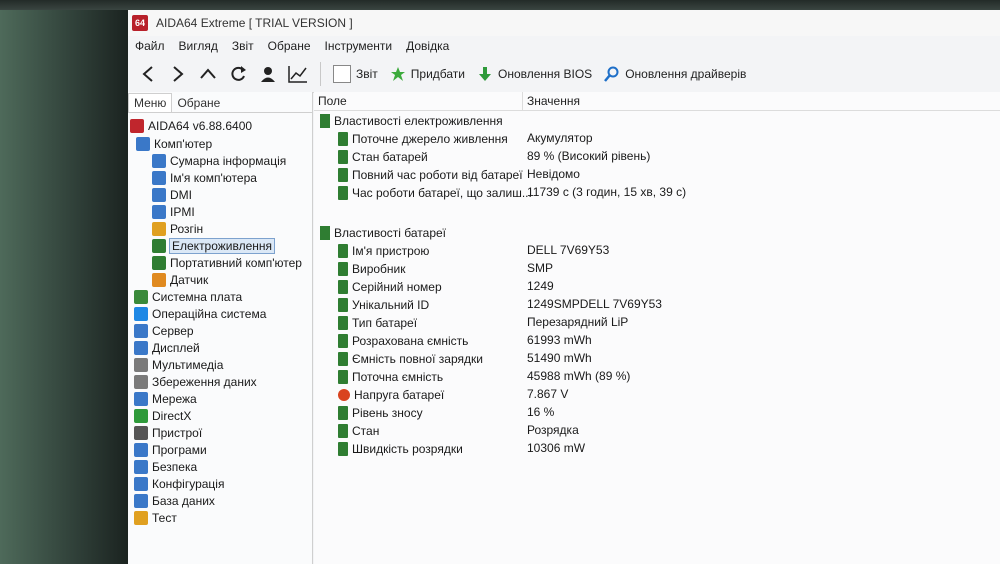  I want to click on report-button: Звіт, so click(355, 74).